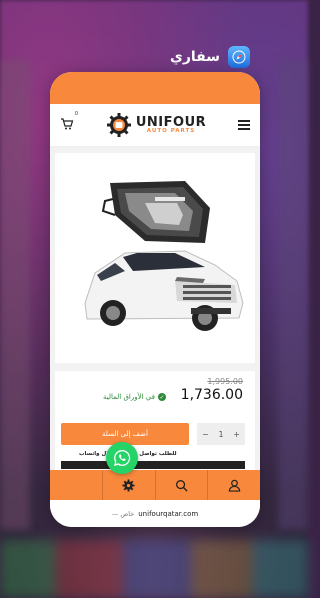 This screenshot has width=320, height=598. What do you see at coordinates (239, 57) in the screenshot?
I see `safari-icon` at bounding box center [239, 57].